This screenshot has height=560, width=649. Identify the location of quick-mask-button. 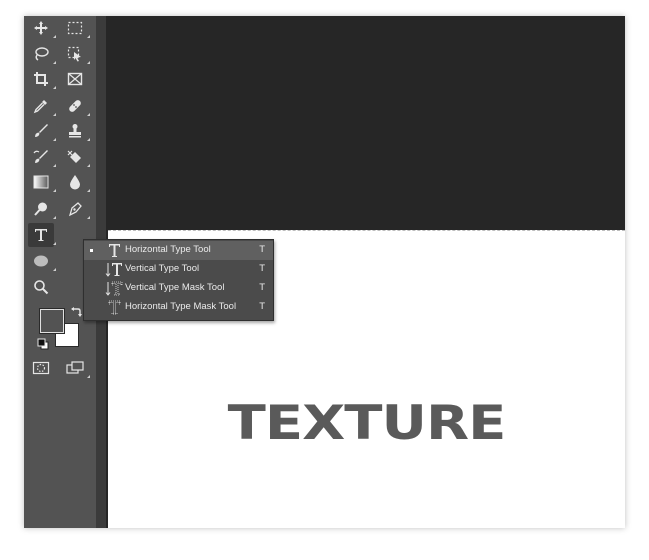
(41, 368).